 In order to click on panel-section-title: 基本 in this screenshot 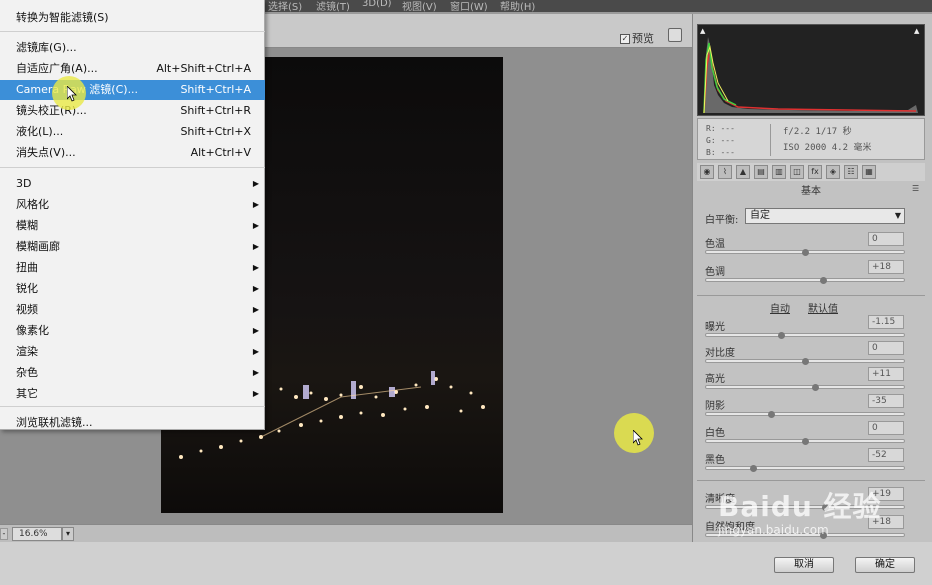, I will do `click(811, 191)`.